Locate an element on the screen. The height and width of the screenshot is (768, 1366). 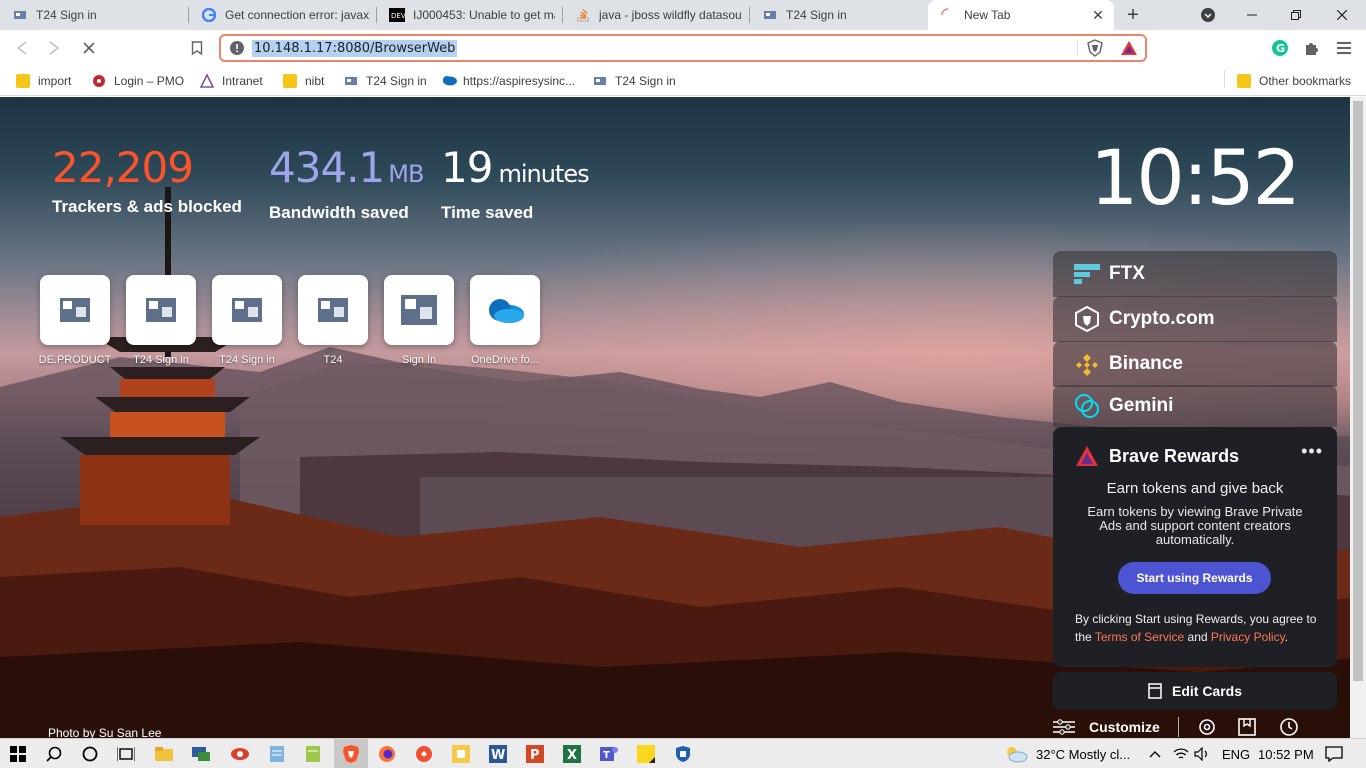
start-button is located at coordinates (18, 754).